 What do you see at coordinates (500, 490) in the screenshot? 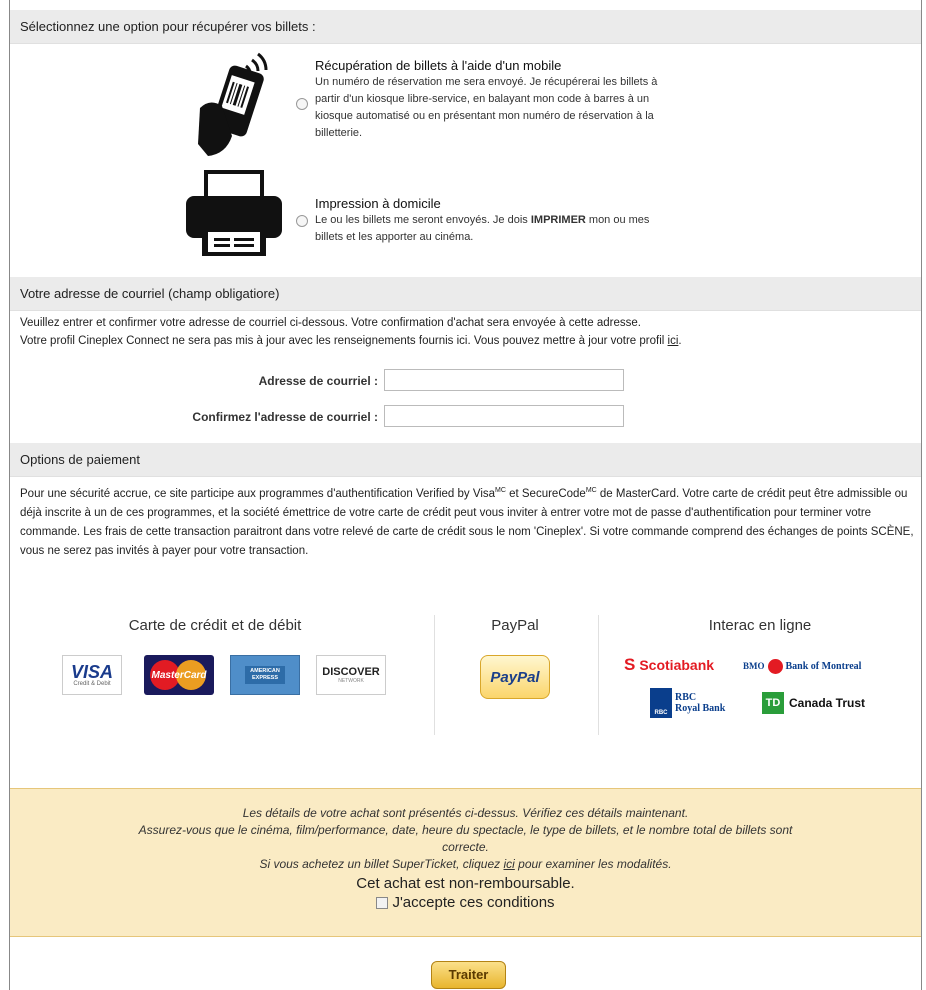
I see `visa-mc-sup: MC` at bounding box center [500, 490].